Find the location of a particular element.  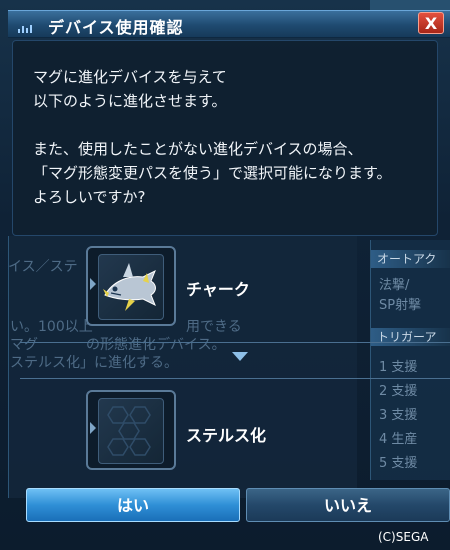

dialog-title-bar: デバイス使用確認 is located at coordinates (229, 24).